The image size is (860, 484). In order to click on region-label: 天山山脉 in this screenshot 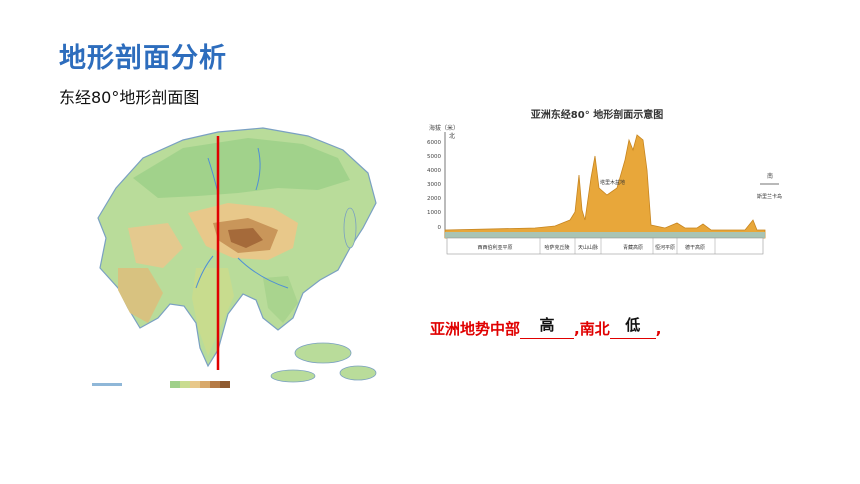, I will do `click(588, 247)`.